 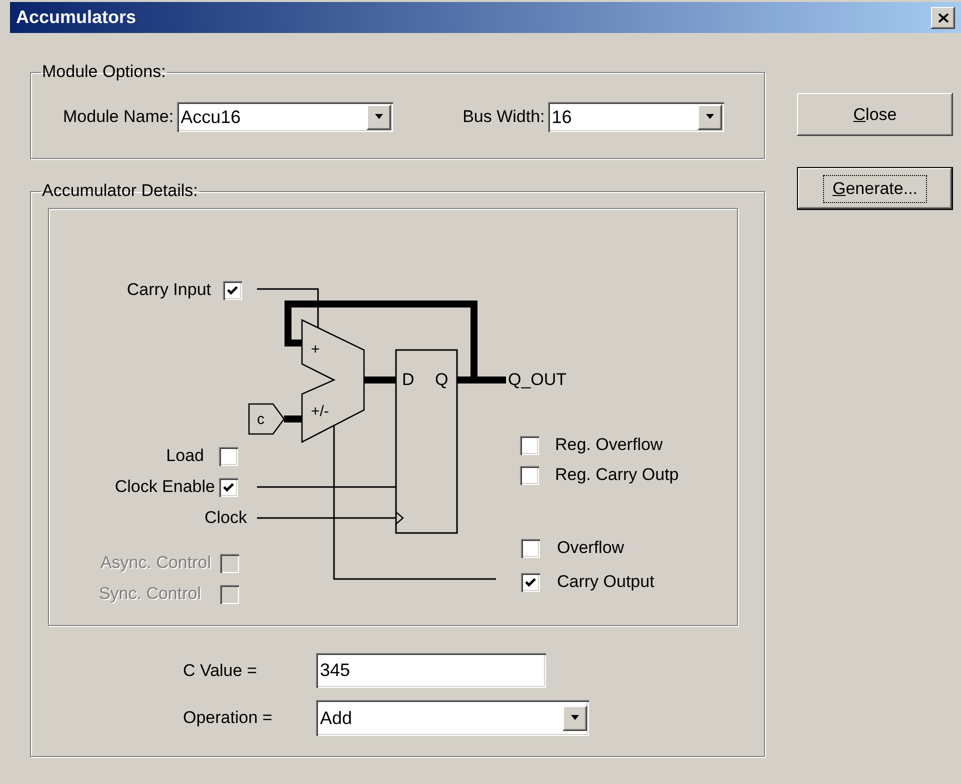 What do you see at coordinates (104, 72) in the screenshot?
I see `group-title: Module Options:` at bounding box center [104, 72].